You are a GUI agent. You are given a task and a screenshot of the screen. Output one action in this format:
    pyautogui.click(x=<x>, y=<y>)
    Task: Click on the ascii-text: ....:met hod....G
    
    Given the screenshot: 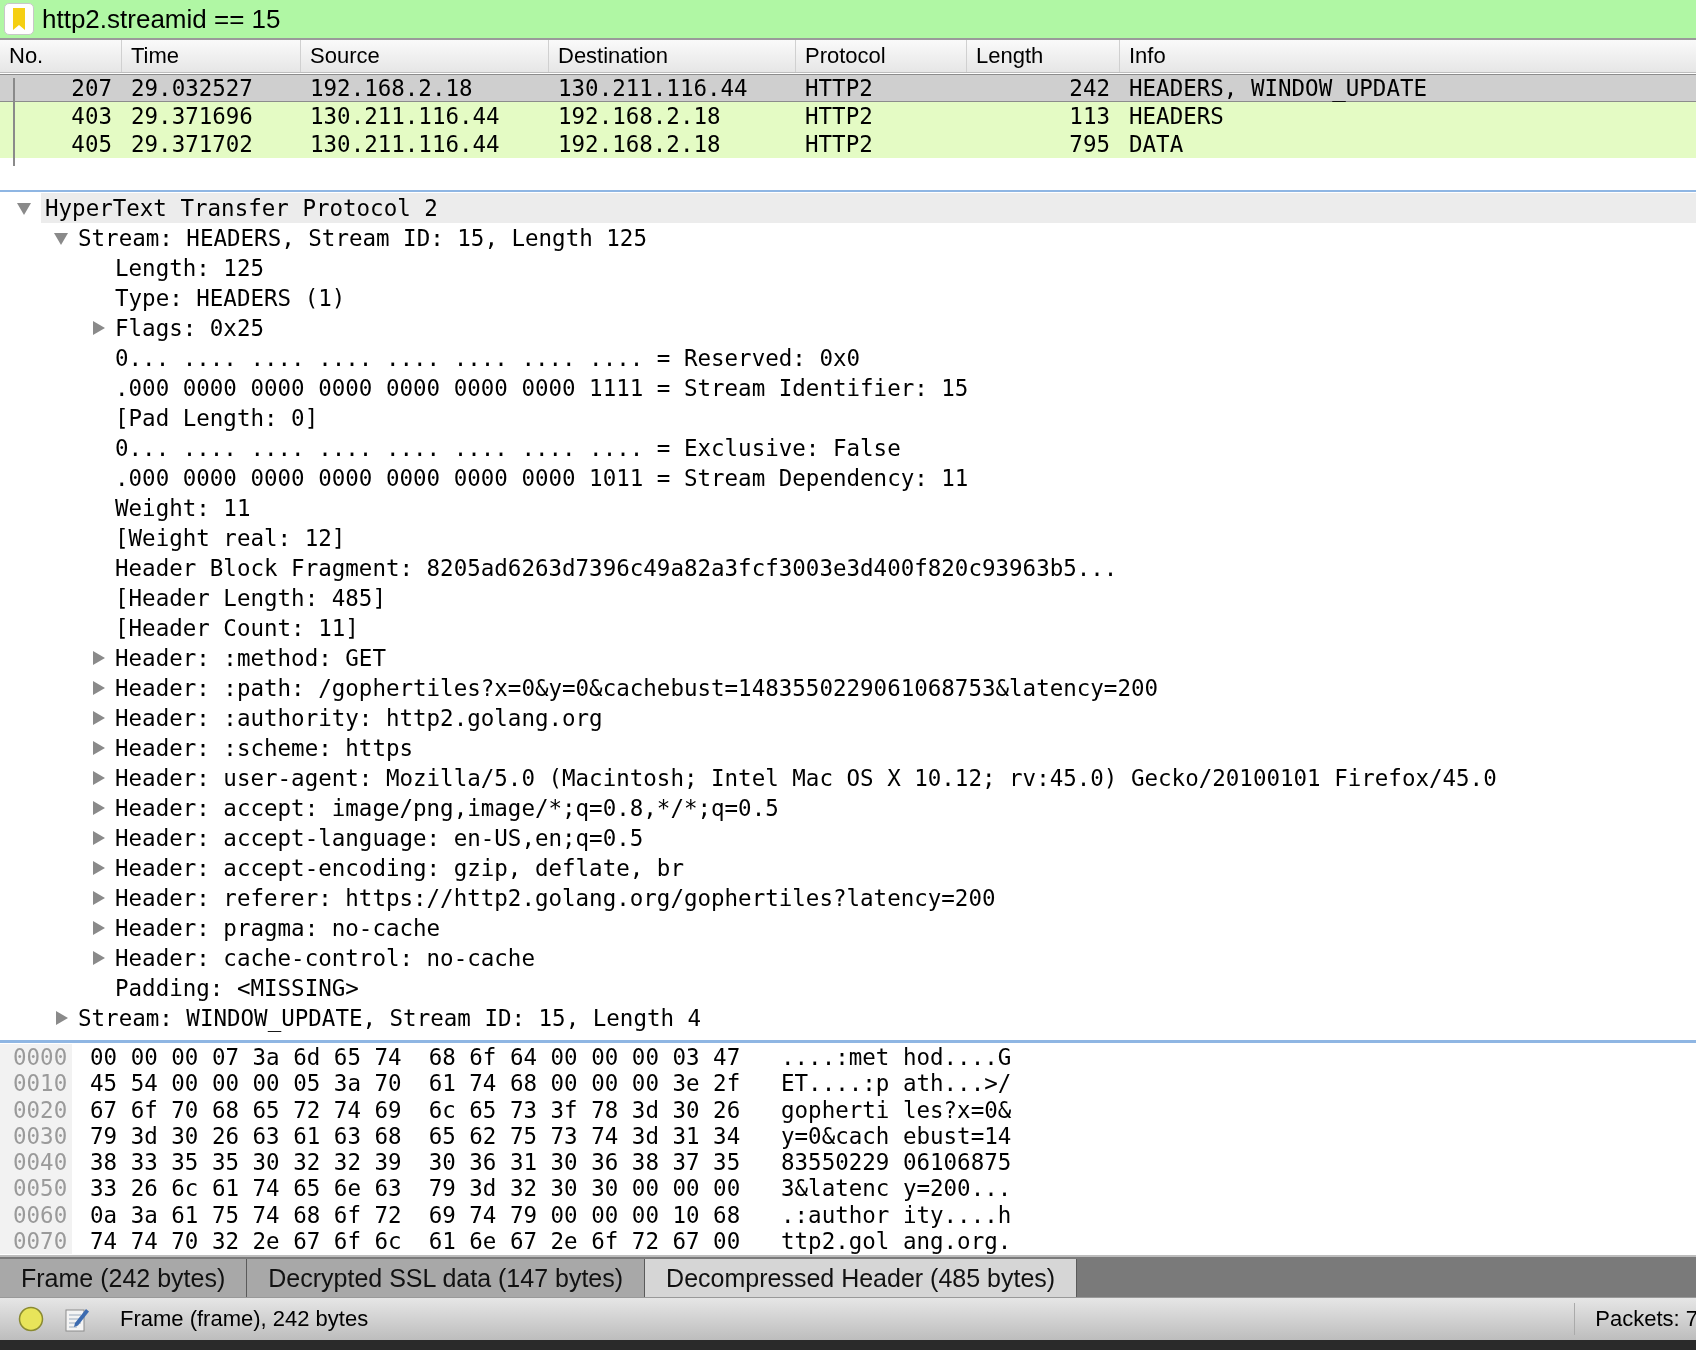 What is the action you would take?
    pyautogui.click(x=896, y=1057)
    